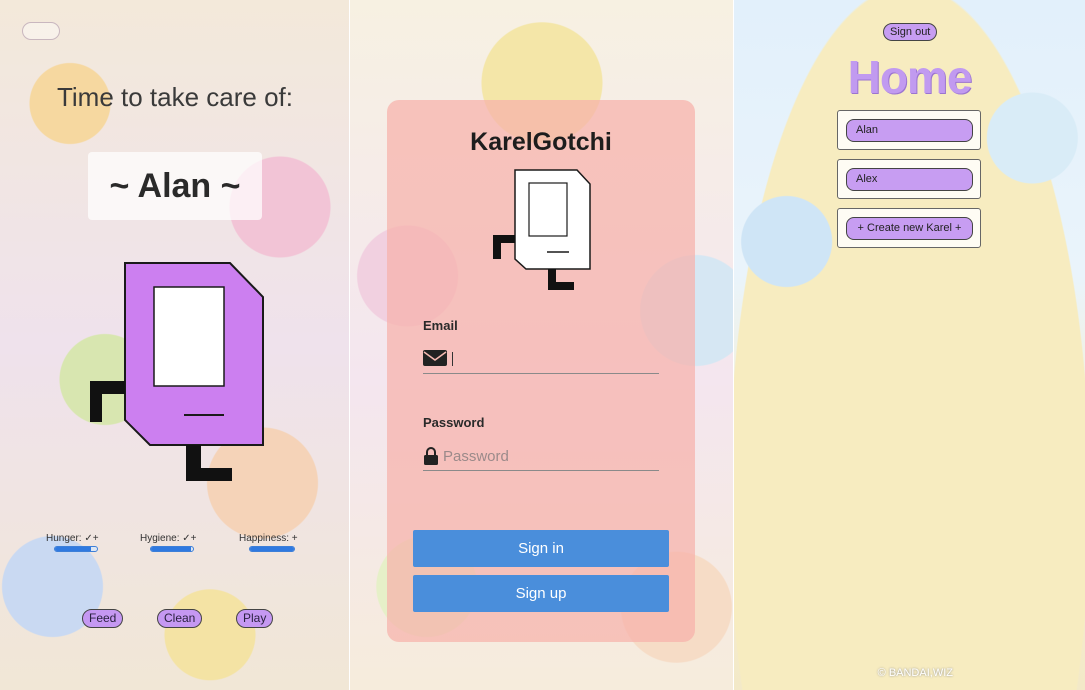  I want to click on email-field-group, so click(541, 360).